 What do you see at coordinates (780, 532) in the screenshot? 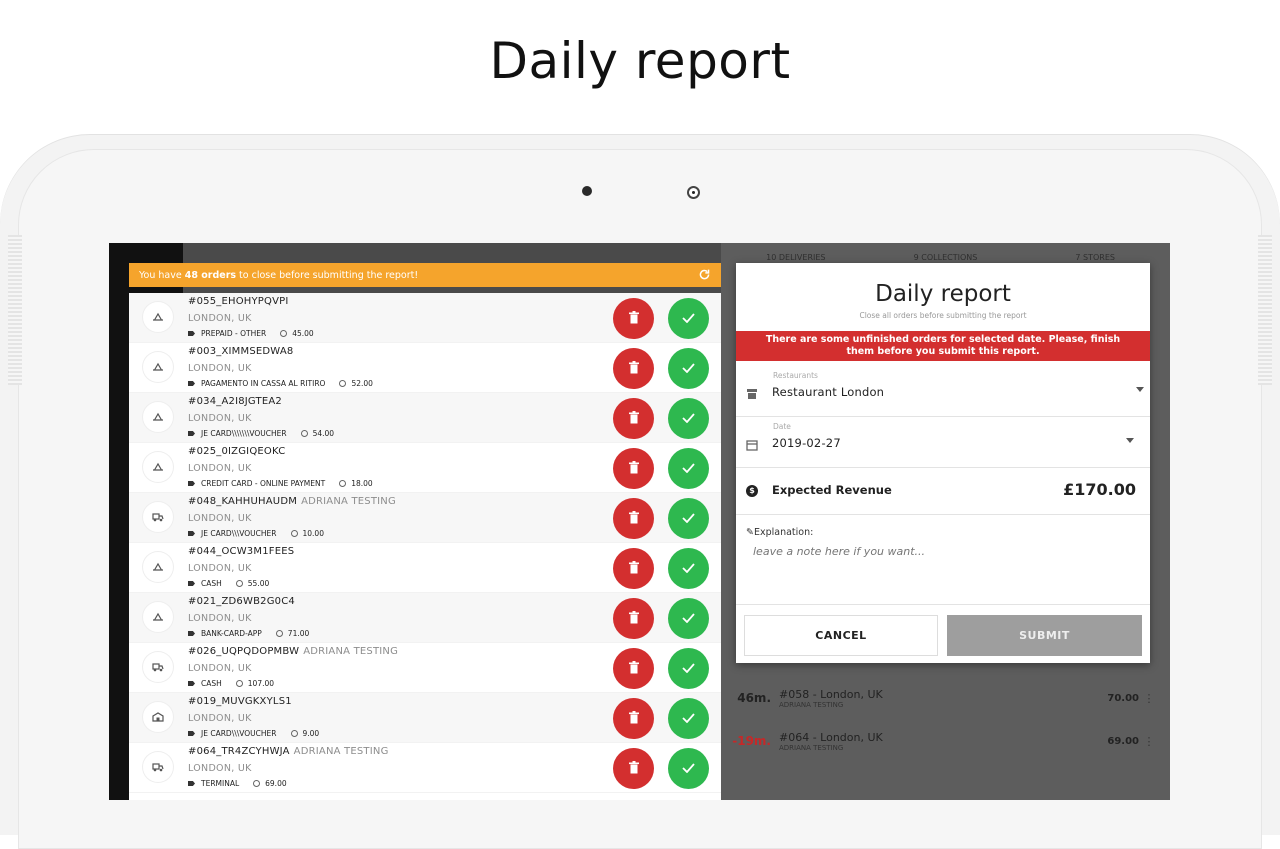
I see `explanation-label: ✎Explanation:` at bounding box center [780, 532].